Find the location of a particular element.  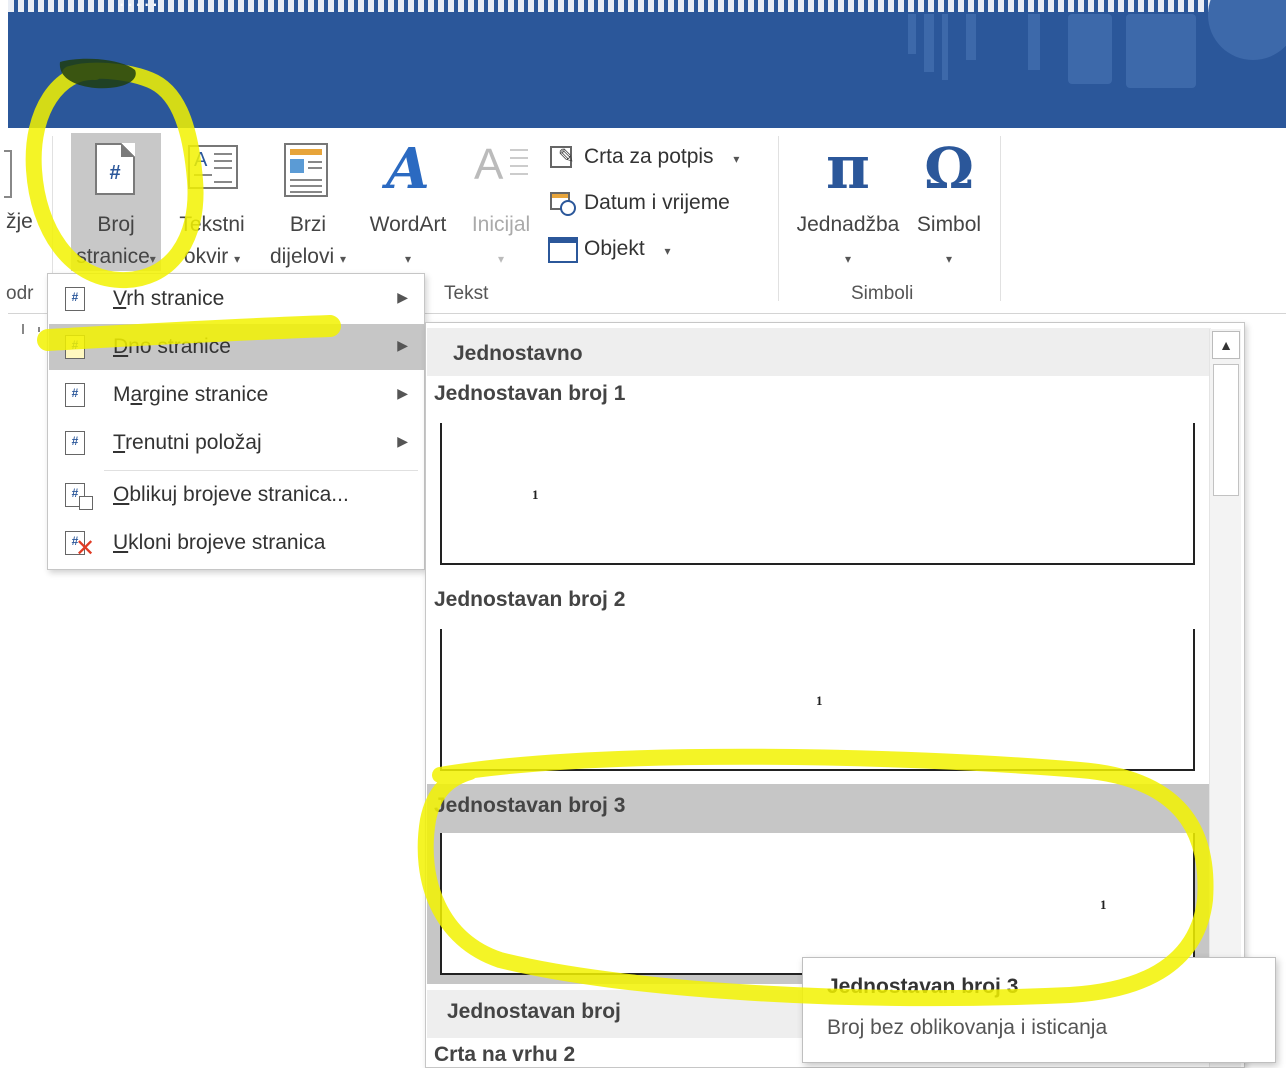

quick-parts-label-line1: Brzi is located at coordinates (308, 224).